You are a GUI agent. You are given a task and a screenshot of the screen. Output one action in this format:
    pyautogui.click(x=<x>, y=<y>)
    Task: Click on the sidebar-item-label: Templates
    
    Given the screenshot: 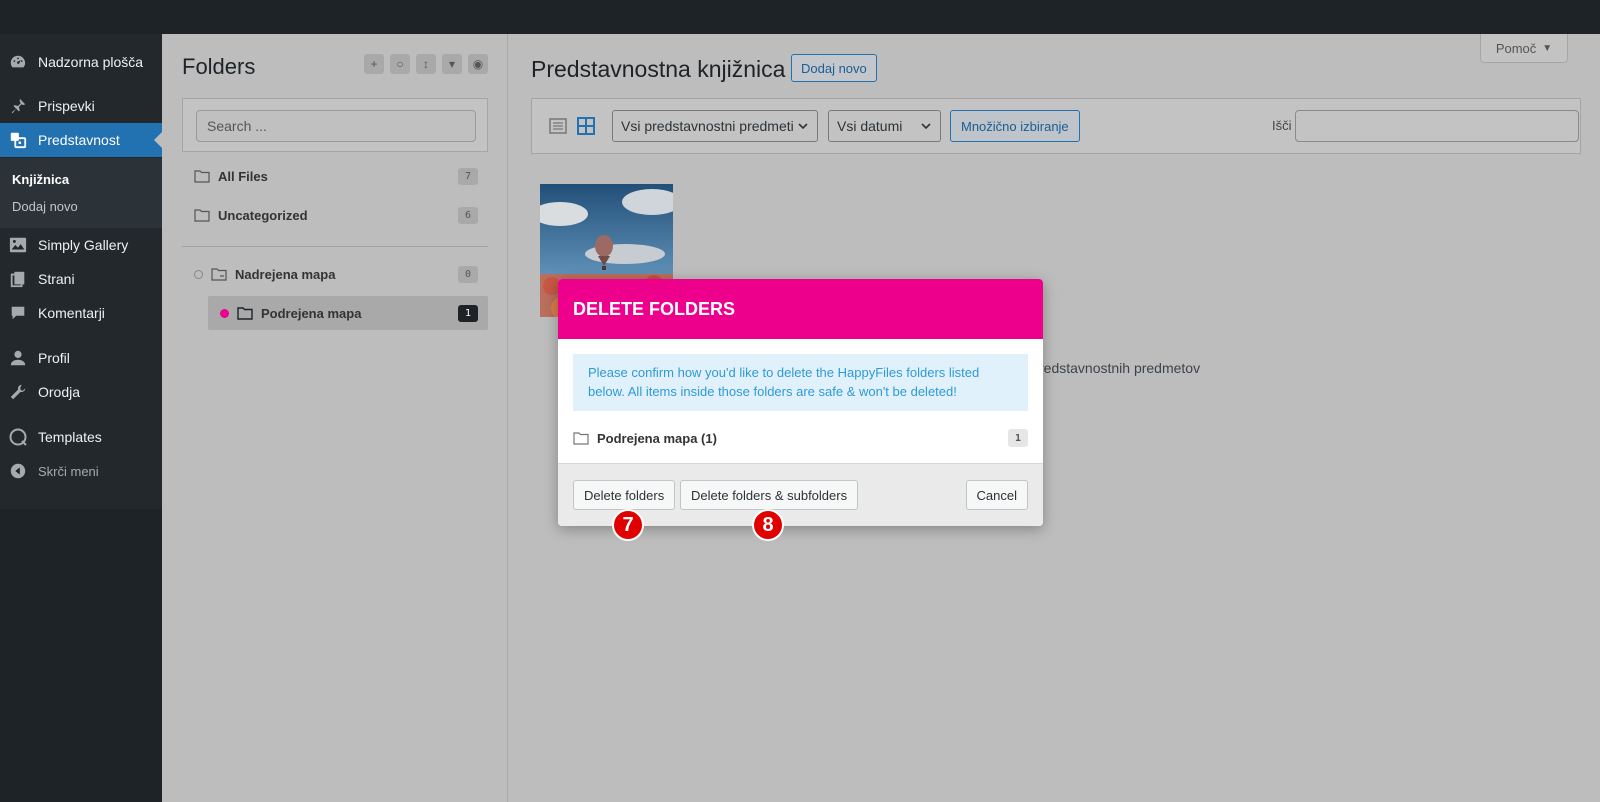 What is the action you would take?
    pyautogui.click(x=70, y=437)
    